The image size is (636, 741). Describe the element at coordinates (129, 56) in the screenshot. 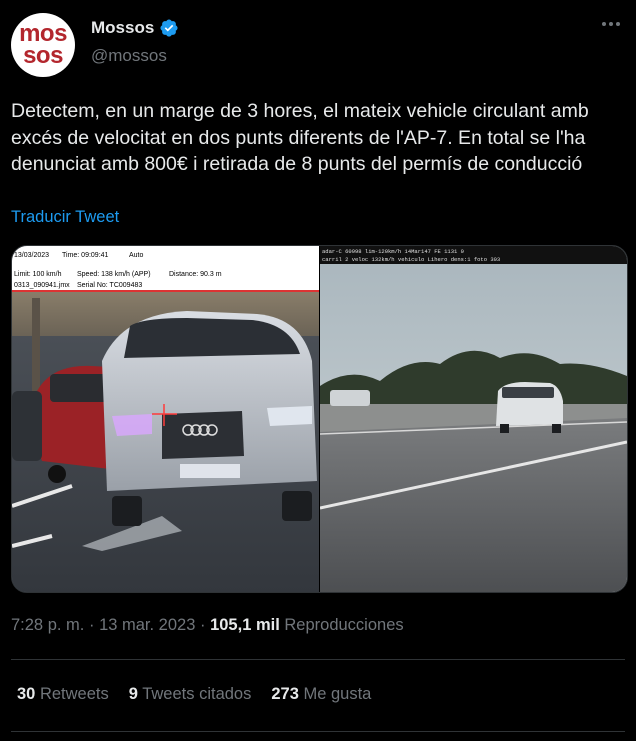

I see `author-handle: @mossos` at that location.